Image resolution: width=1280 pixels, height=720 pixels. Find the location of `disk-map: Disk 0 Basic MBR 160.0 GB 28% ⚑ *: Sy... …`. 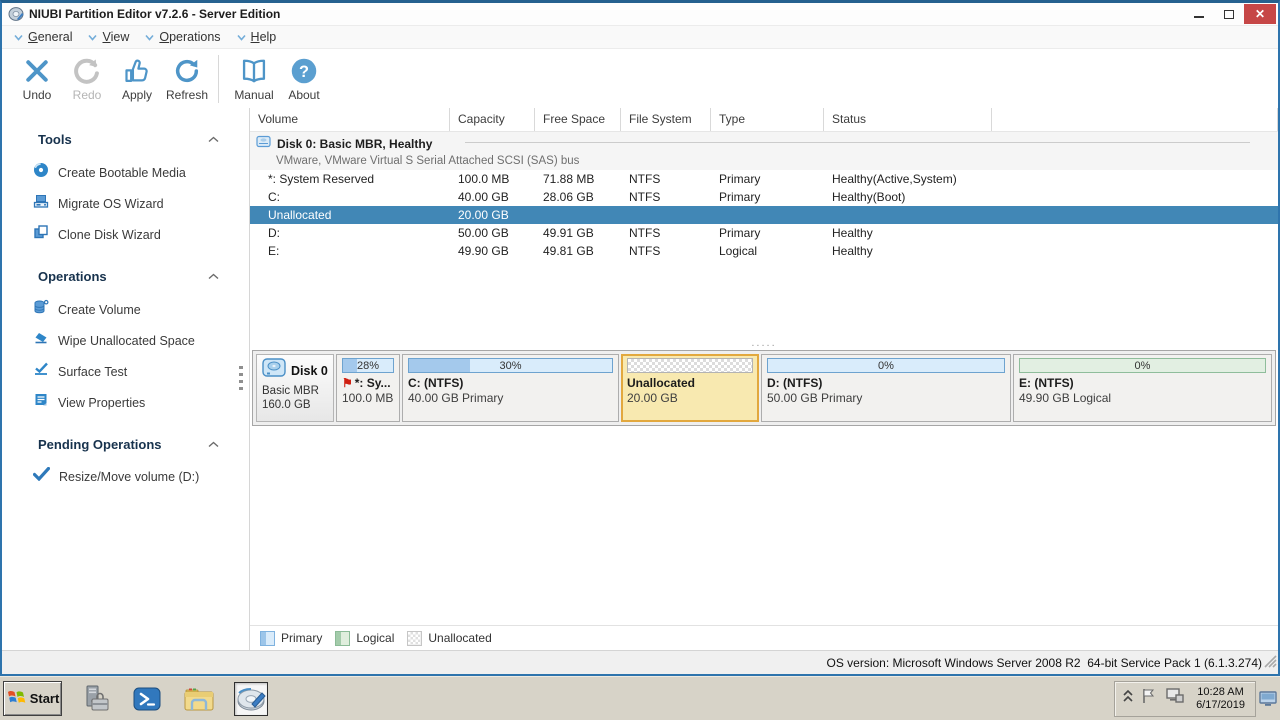

disk-map: Disk 0 Basic MBR 160.0 GB 28% ⚑ *: Sy... … is located at coordinates (764, 388).